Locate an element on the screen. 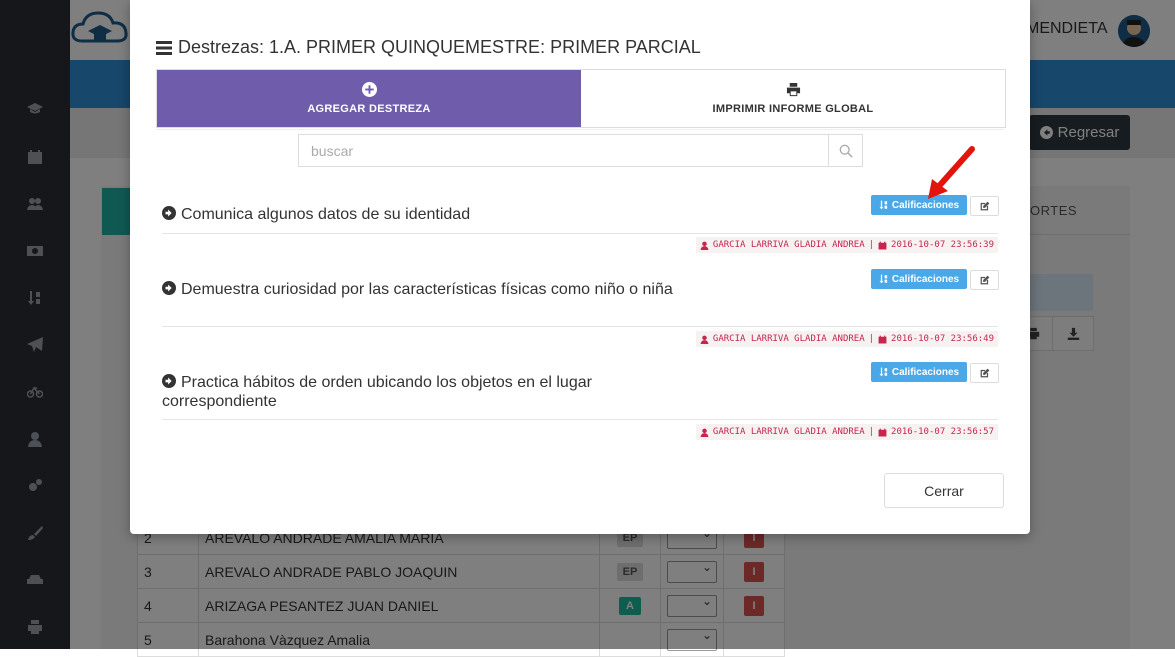  meta-date: 2016-10-07 23:56:39 is located at coordinates (942, 245).